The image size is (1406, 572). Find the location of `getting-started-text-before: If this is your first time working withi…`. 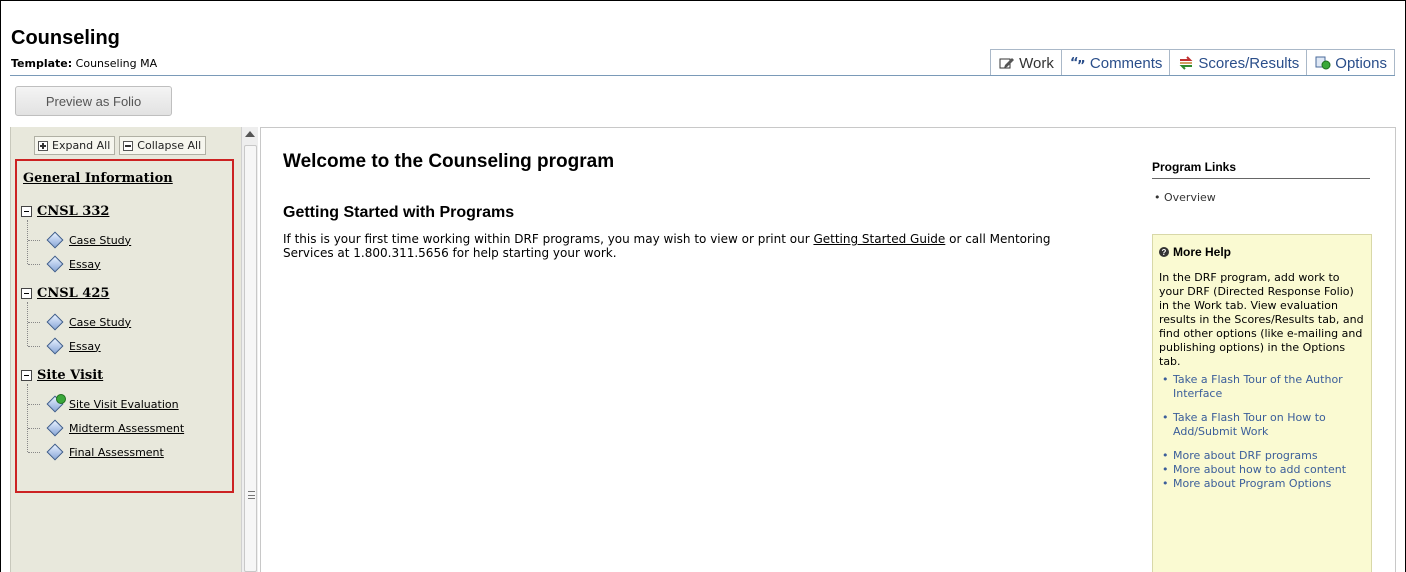

getting-started-text-before: If this is your first time working withi… is located at coordinates (548, 239).